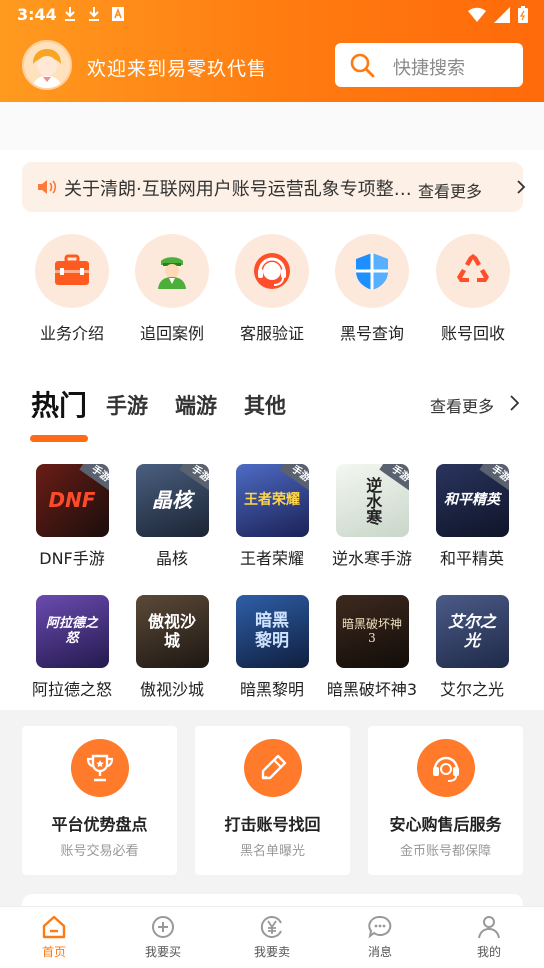 The width and height of the screenshot is (544, 968). What do you see at coordinates (273, 767) in the screenshot?
I see `pencil-icon` at bounding box center [273, 767].